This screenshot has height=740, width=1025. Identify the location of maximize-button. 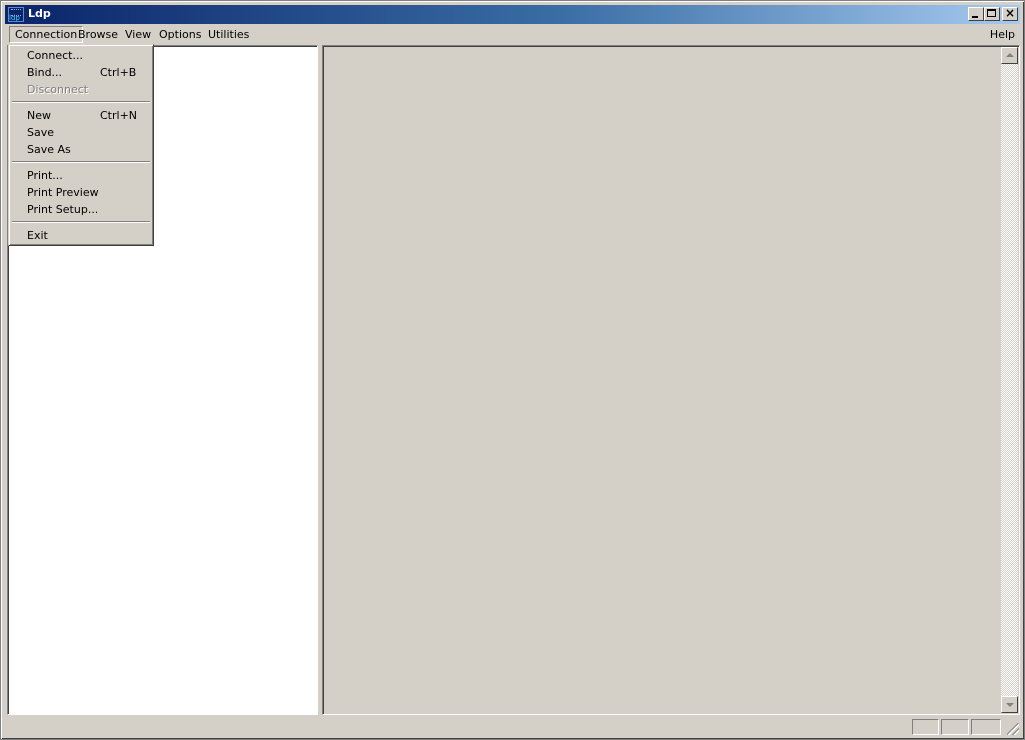
(992, 14).